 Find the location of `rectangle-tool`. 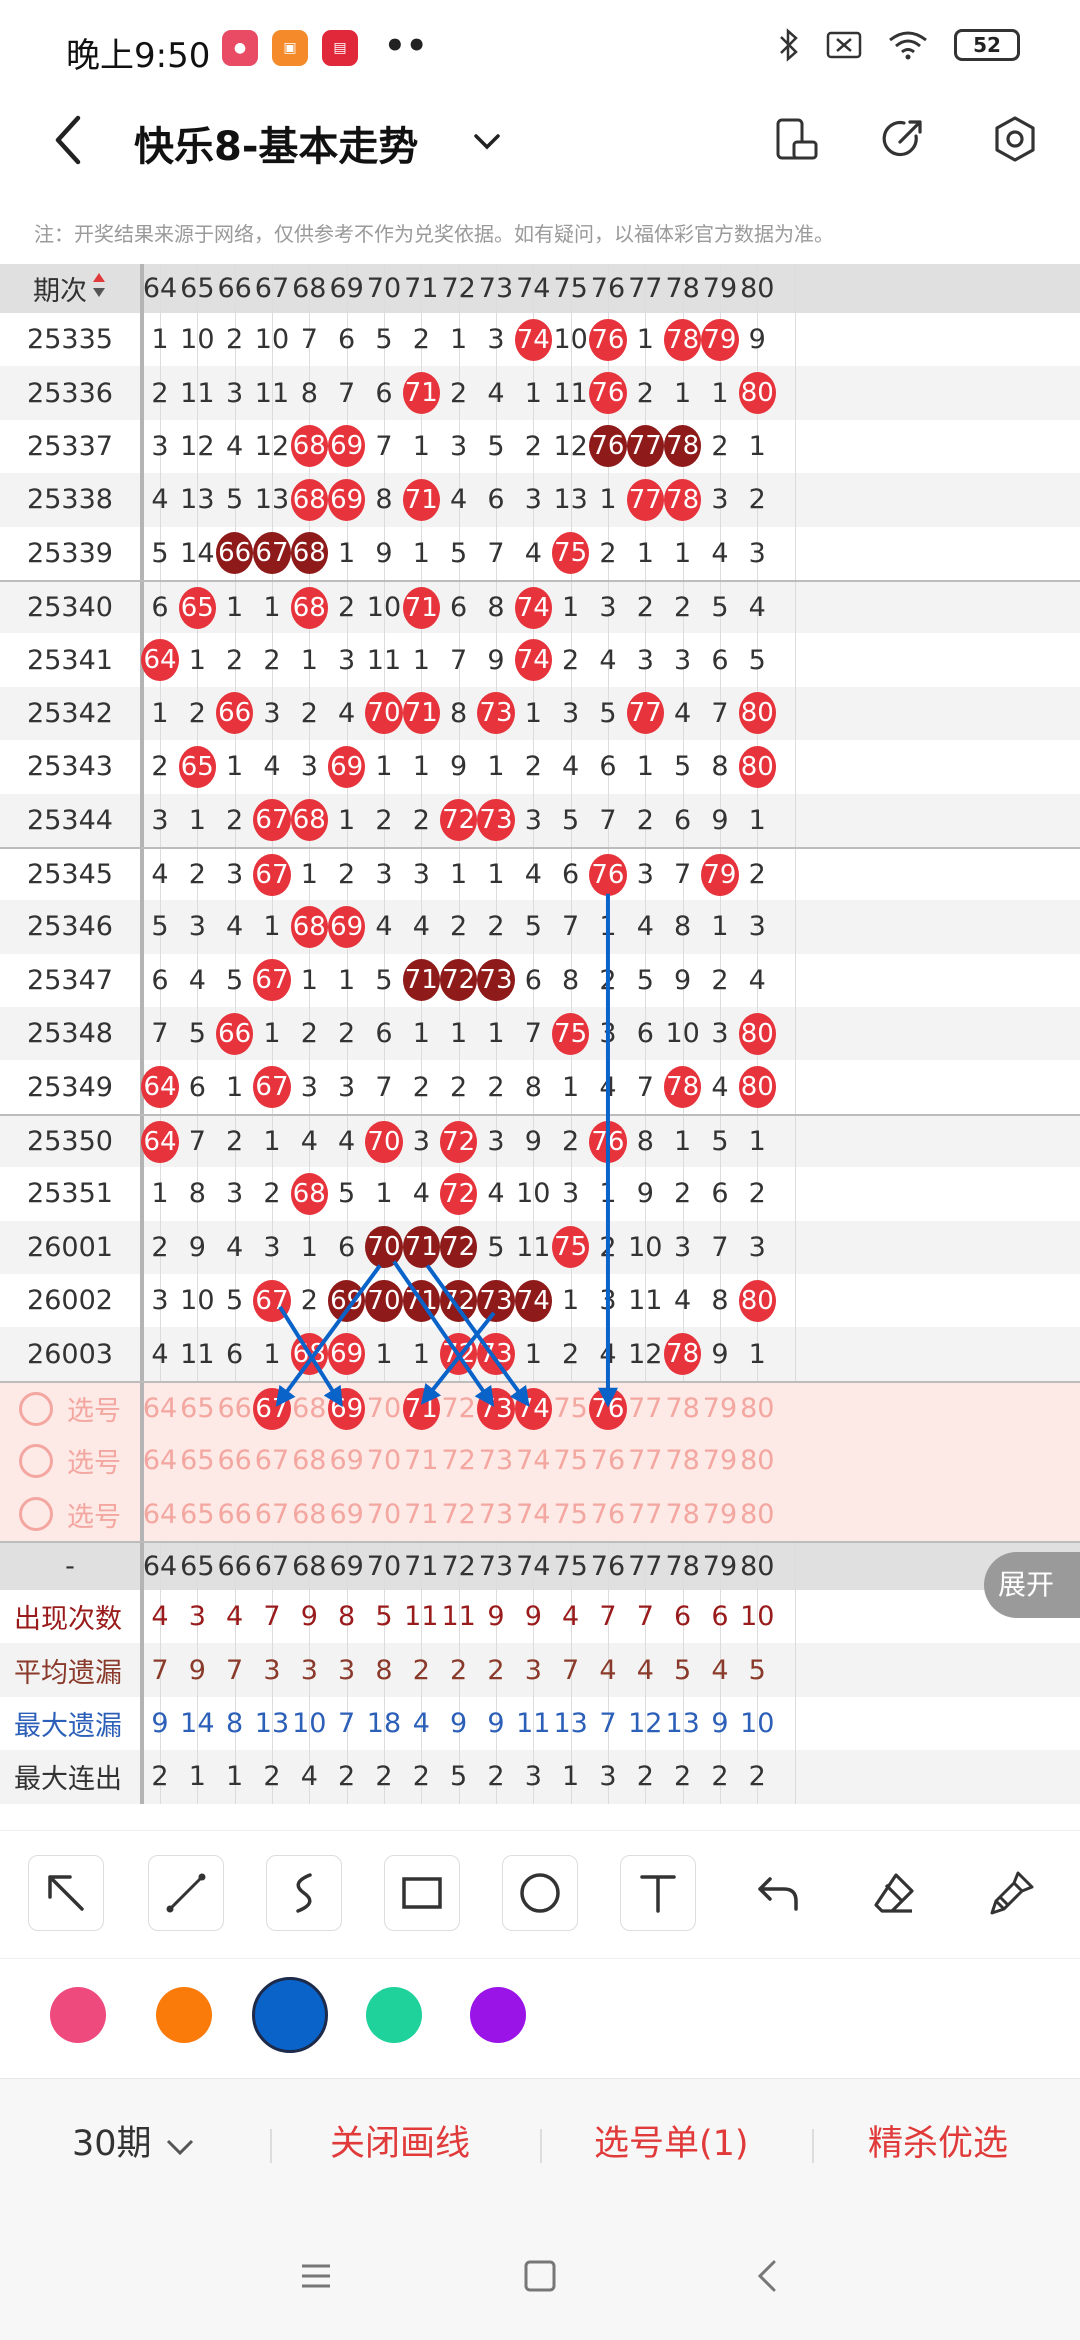

rectangle-tool is located at coordinates (422, 1893).